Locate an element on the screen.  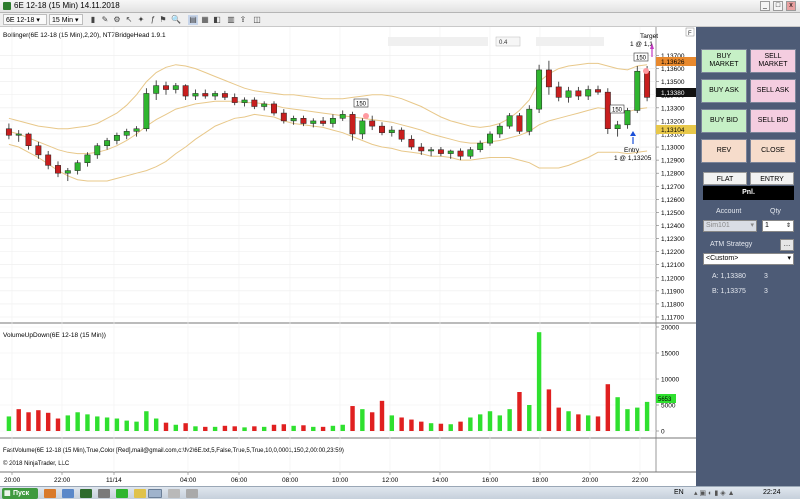
price-tick-label: 1,12900 is located at coordinates (673, 161).